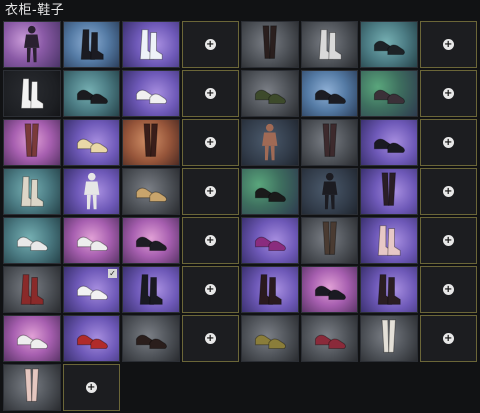  Describe the element at coordinates (112, 273) in the screenshot. I see `check-icon: ✓` at that location.